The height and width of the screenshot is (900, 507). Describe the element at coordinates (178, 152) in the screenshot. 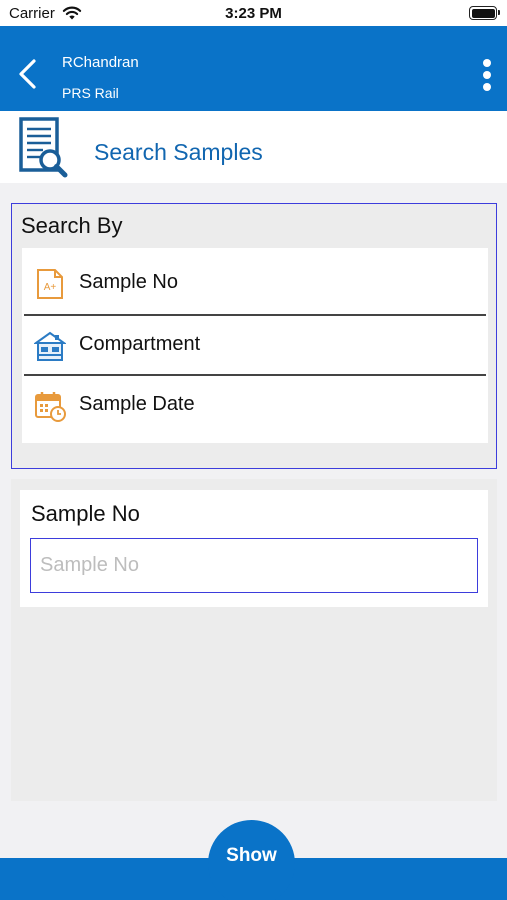

I see `page-title: Search Samples` at that location.